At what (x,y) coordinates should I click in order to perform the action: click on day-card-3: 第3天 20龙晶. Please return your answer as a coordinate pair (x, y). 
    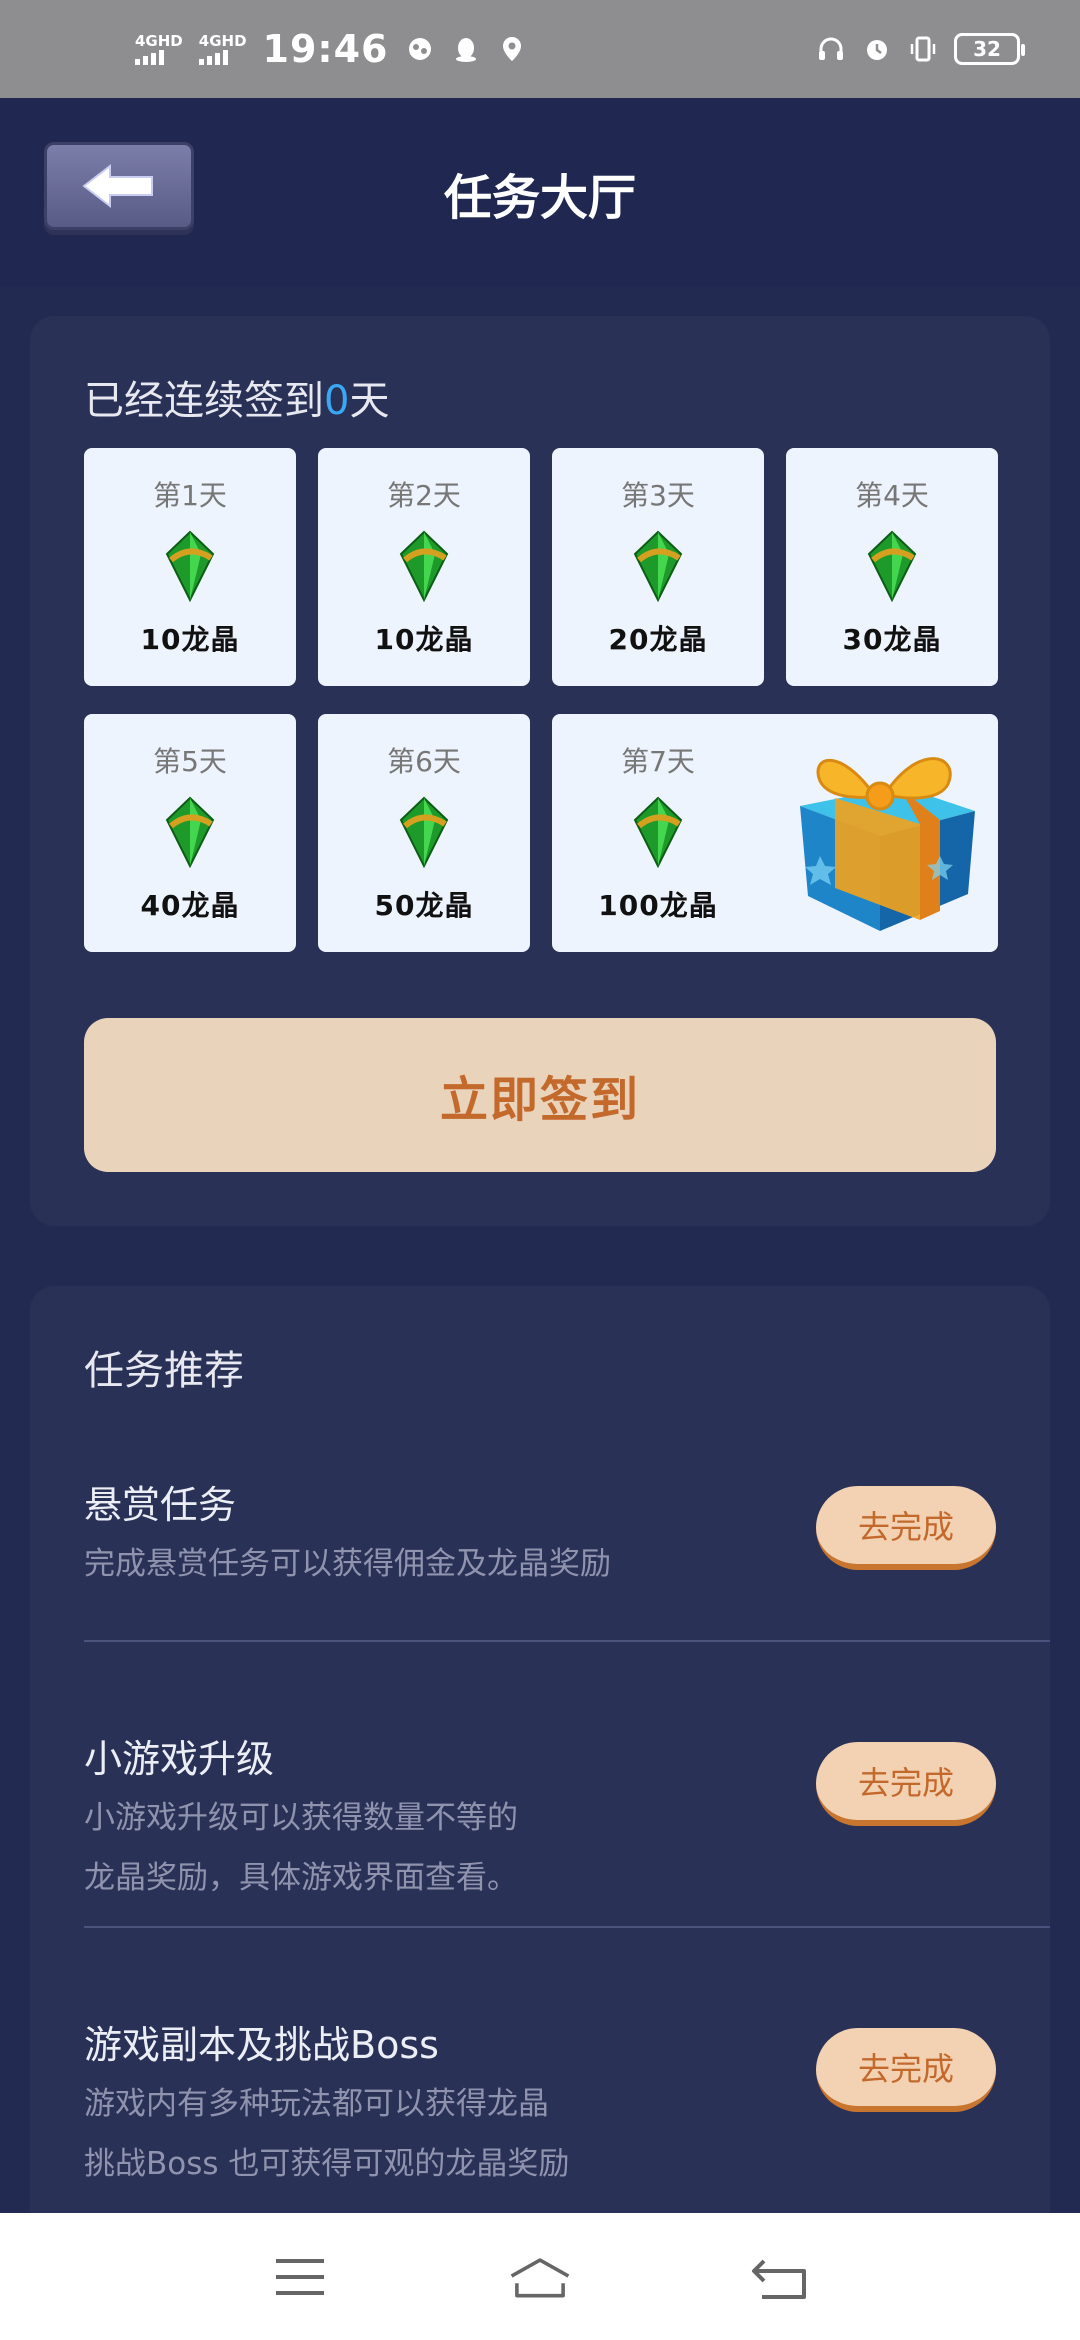
    Looking at the image, I should click on (658, 567).